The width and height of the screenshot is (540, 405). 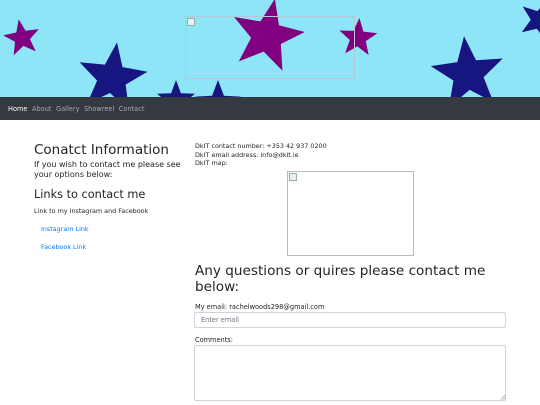 I want to click on facebook-link: Facebook Link, so click(x=112, y=247).